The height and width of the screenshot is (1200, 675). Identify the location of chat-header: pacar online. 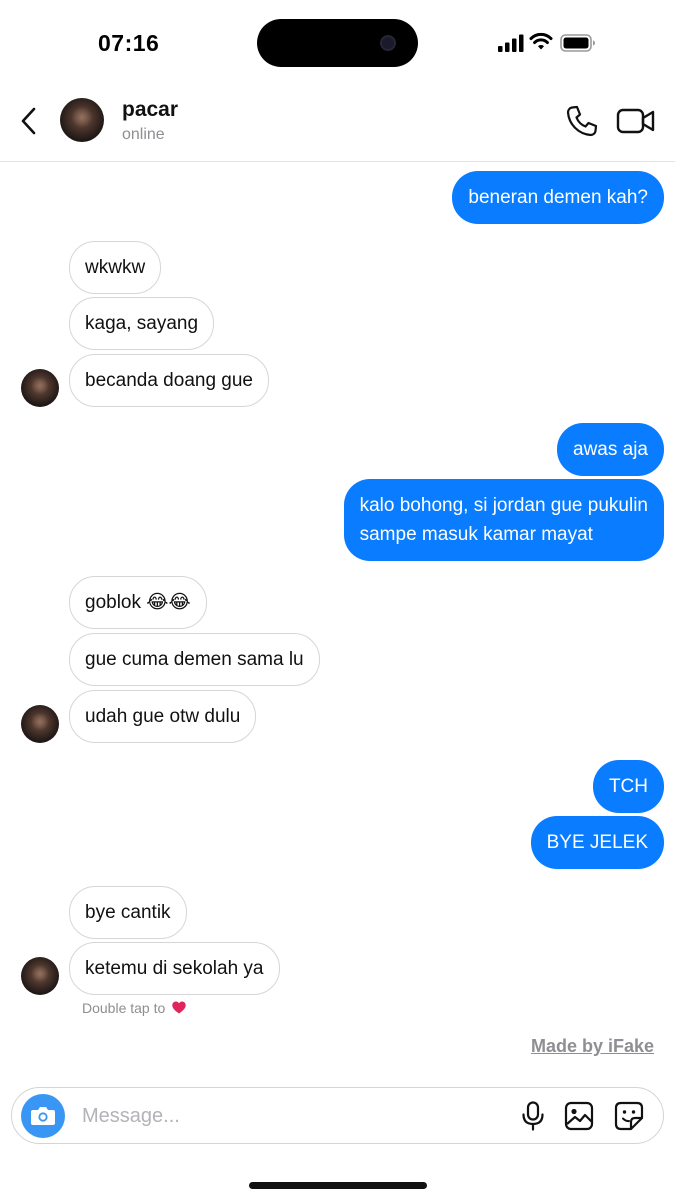
(337, 124).